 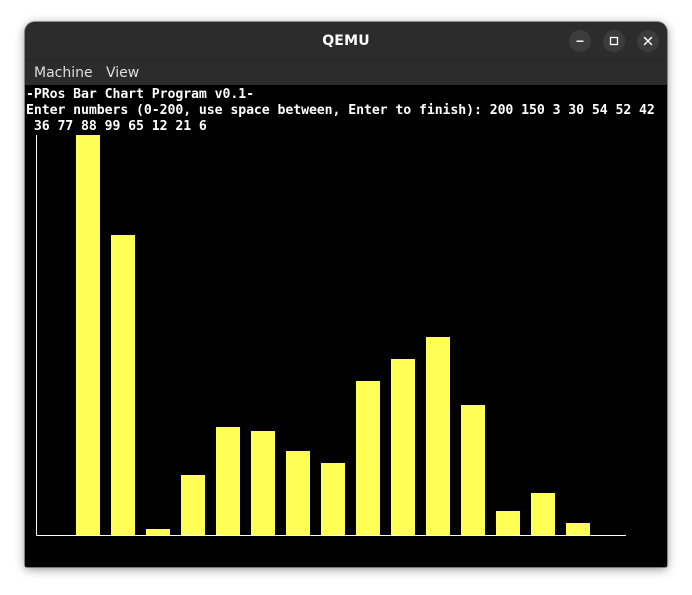 I want to click on minimize-icon, so click(x=580, y=41).